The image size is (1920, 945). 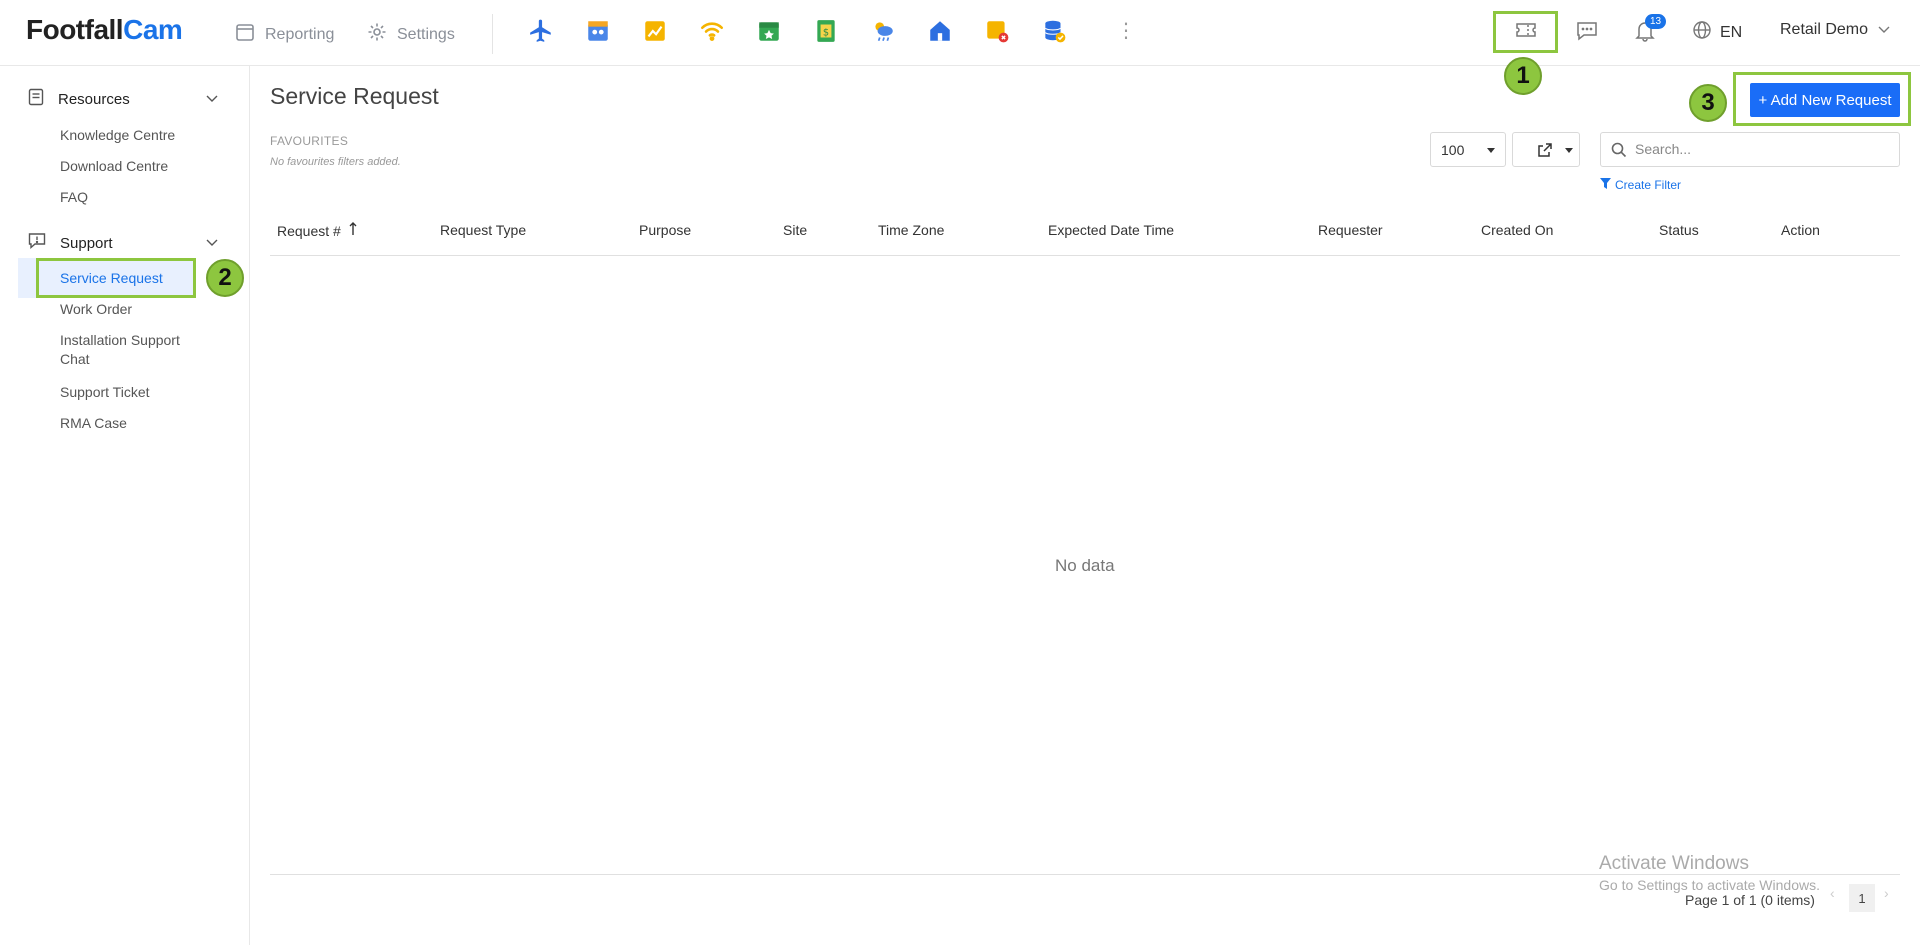 I want to click on user-menu: Retail Demo, so click(x=1835, y=30).